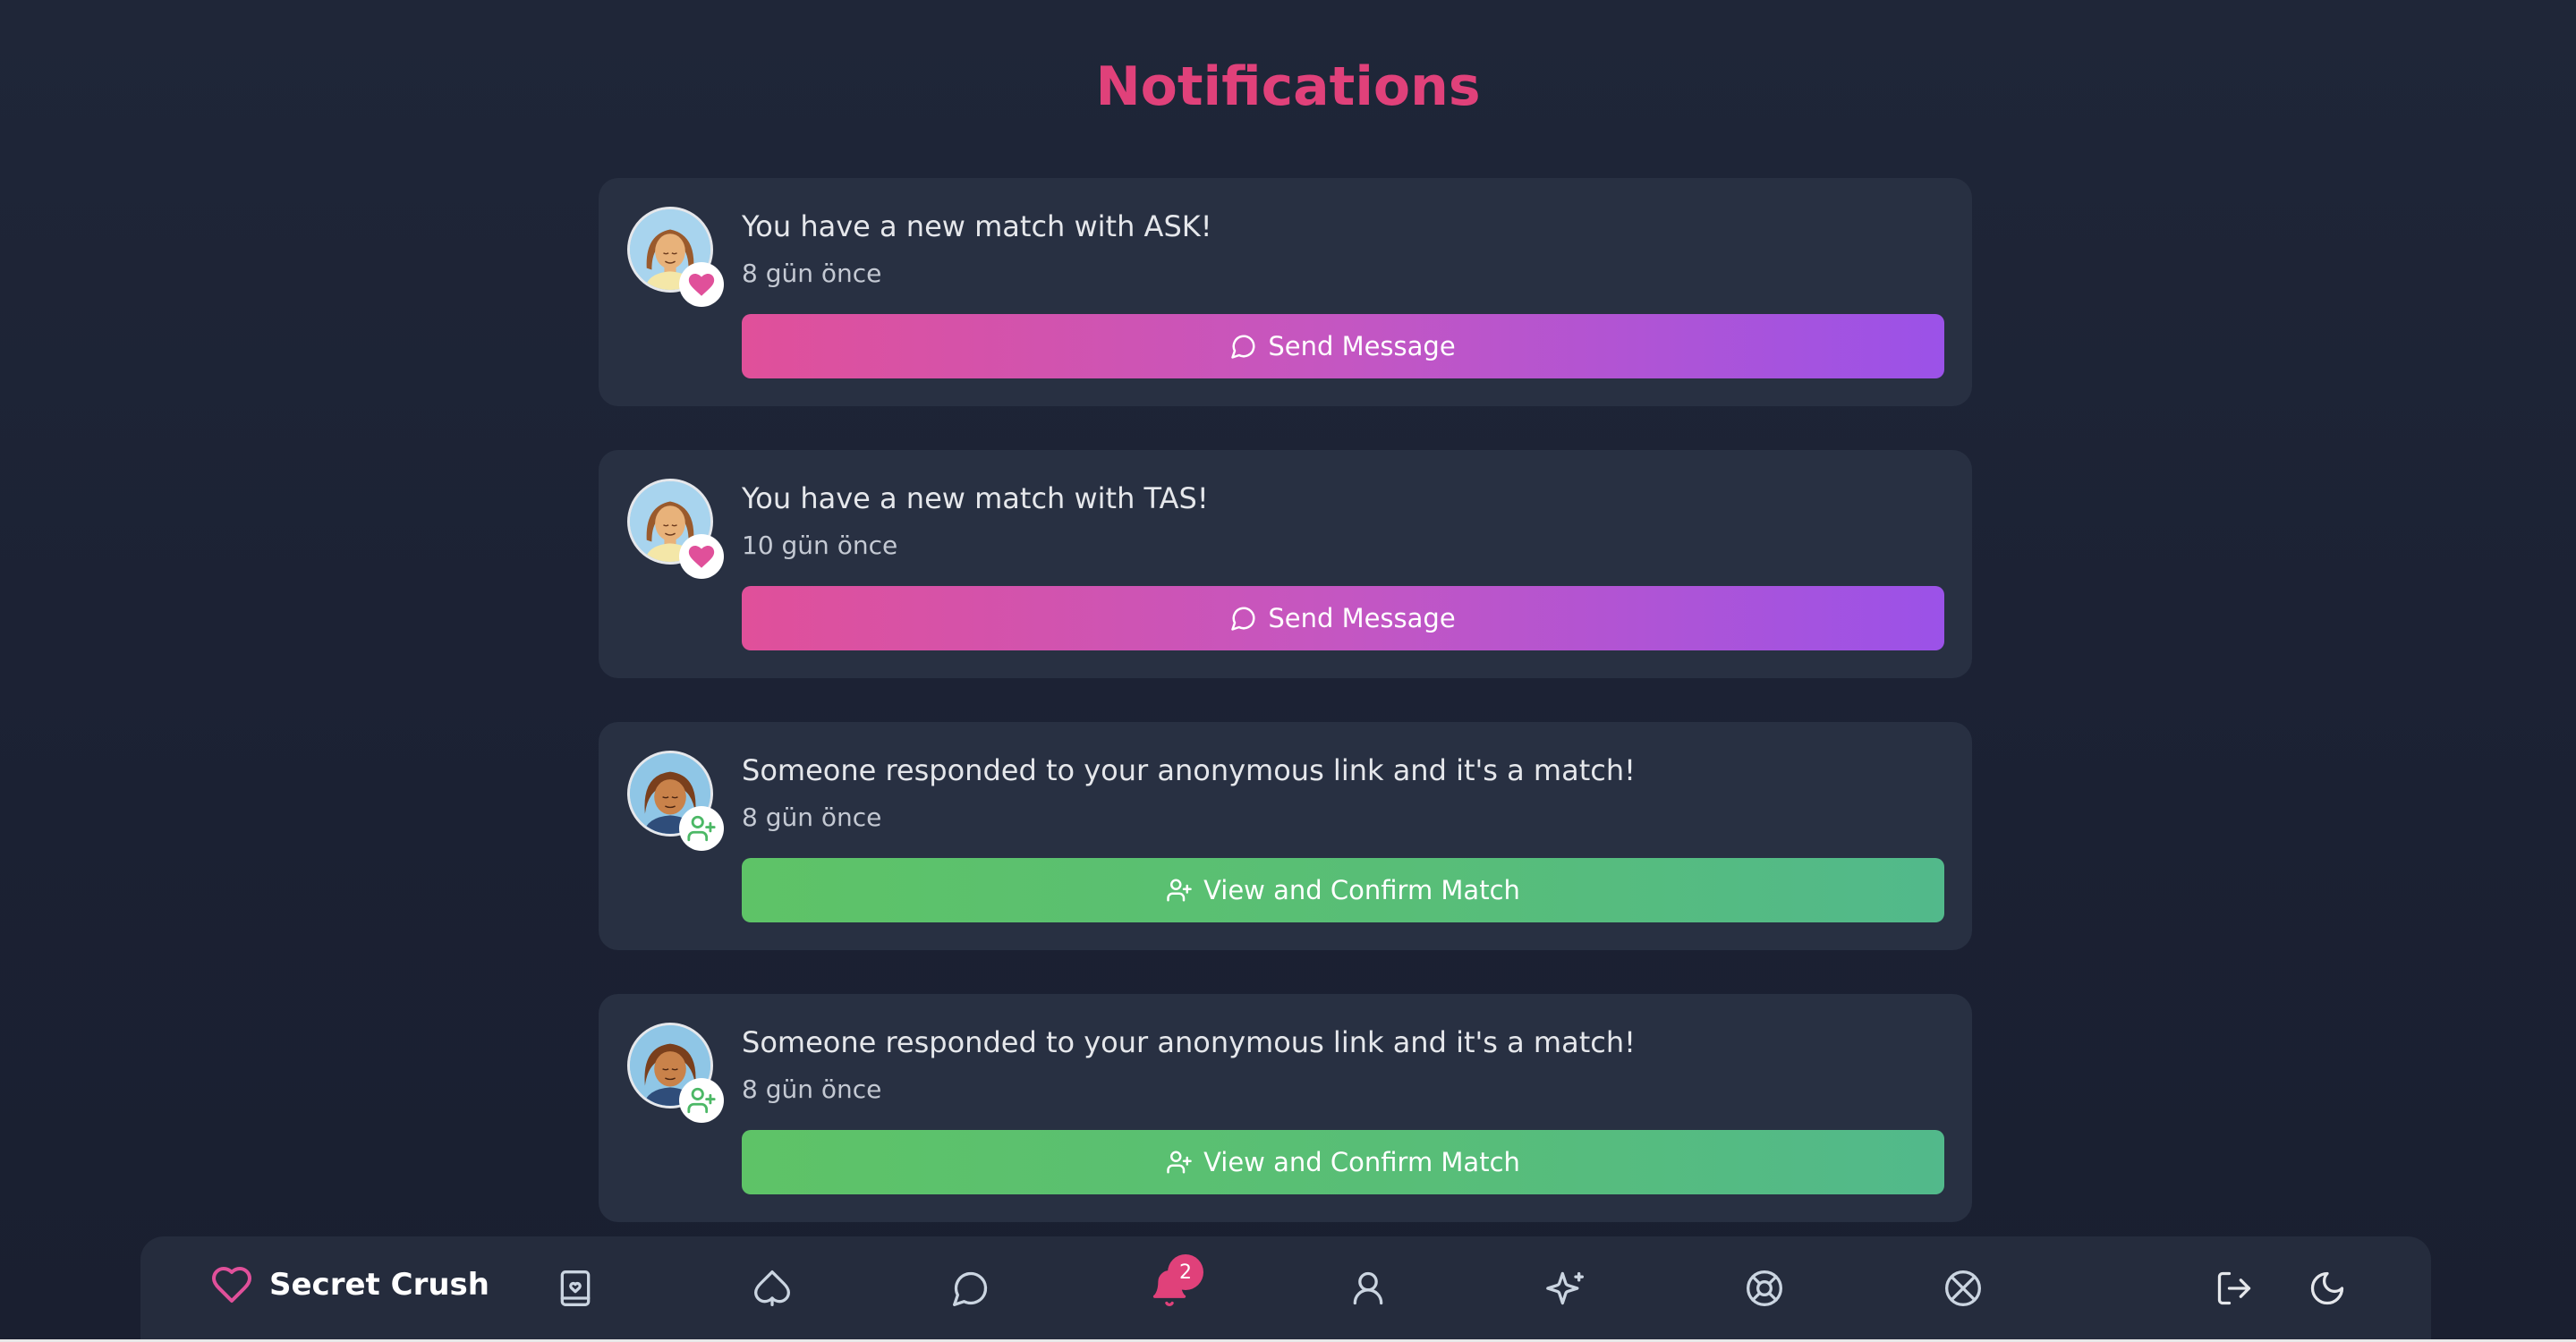 The image size is (2576, 1342). I want to click on book-heart-icon, so click(575, 1288).